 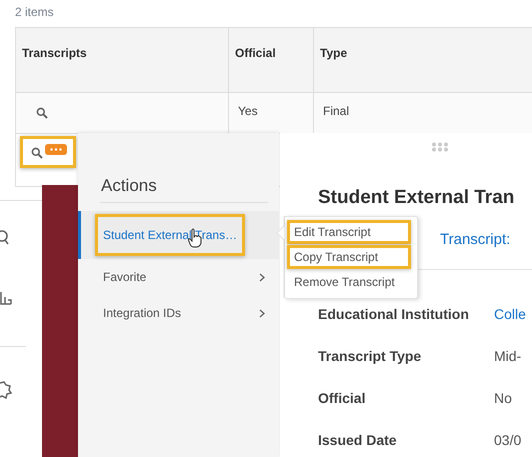 What do you see at coordinates (513, 314) in the screenshot?
I see `field-link: Colle` at bounding box center [513, 314].